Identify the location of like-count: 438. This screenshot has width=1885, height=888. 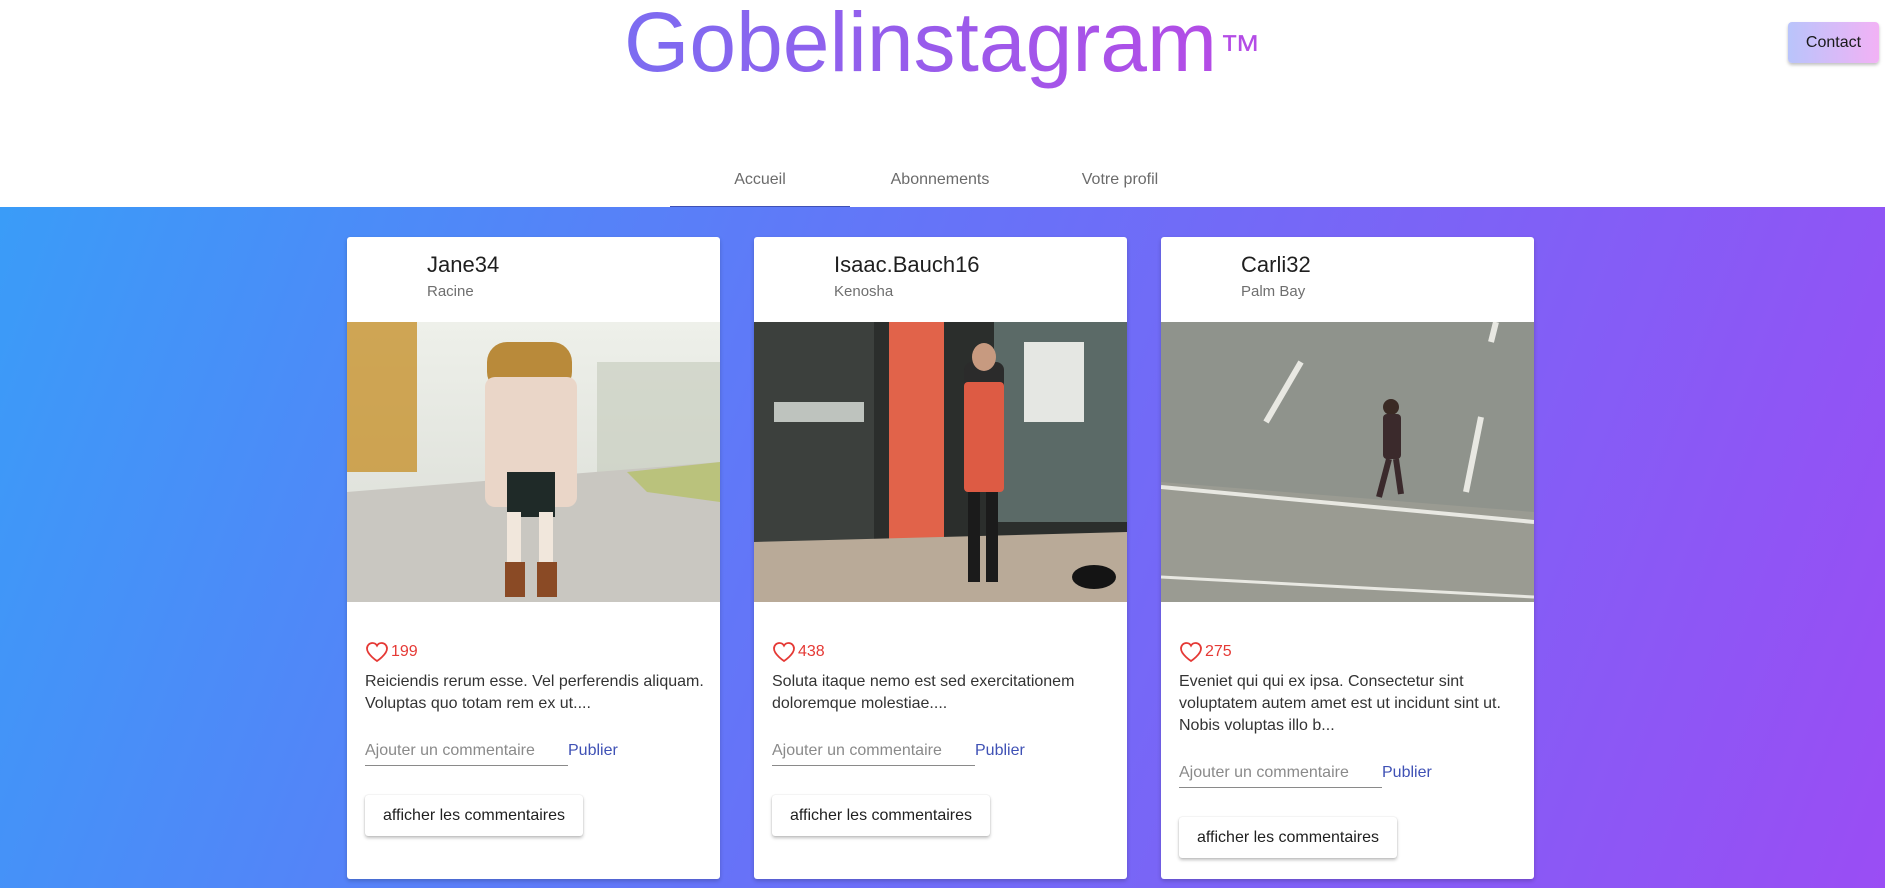
(811, 651).